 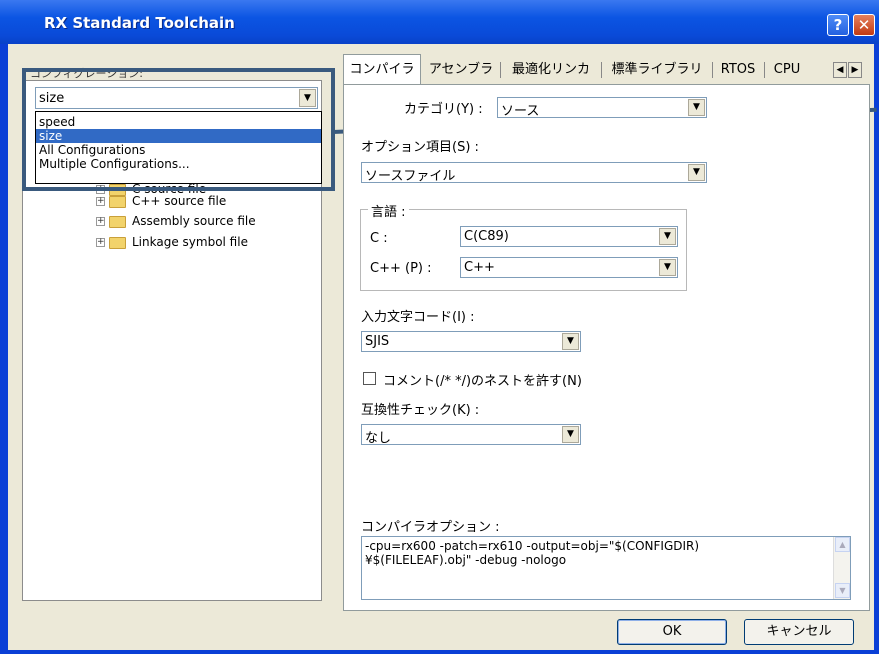 I want to click on compatibility-check-value: なし, so click(x=378, y=438).